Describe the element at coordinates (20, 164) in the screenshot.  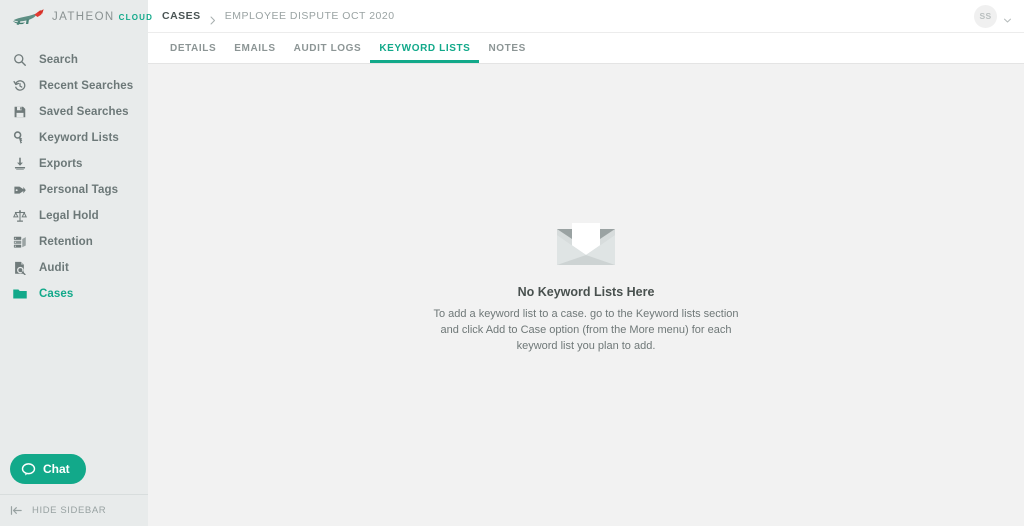
I see `download-icon` at that location.